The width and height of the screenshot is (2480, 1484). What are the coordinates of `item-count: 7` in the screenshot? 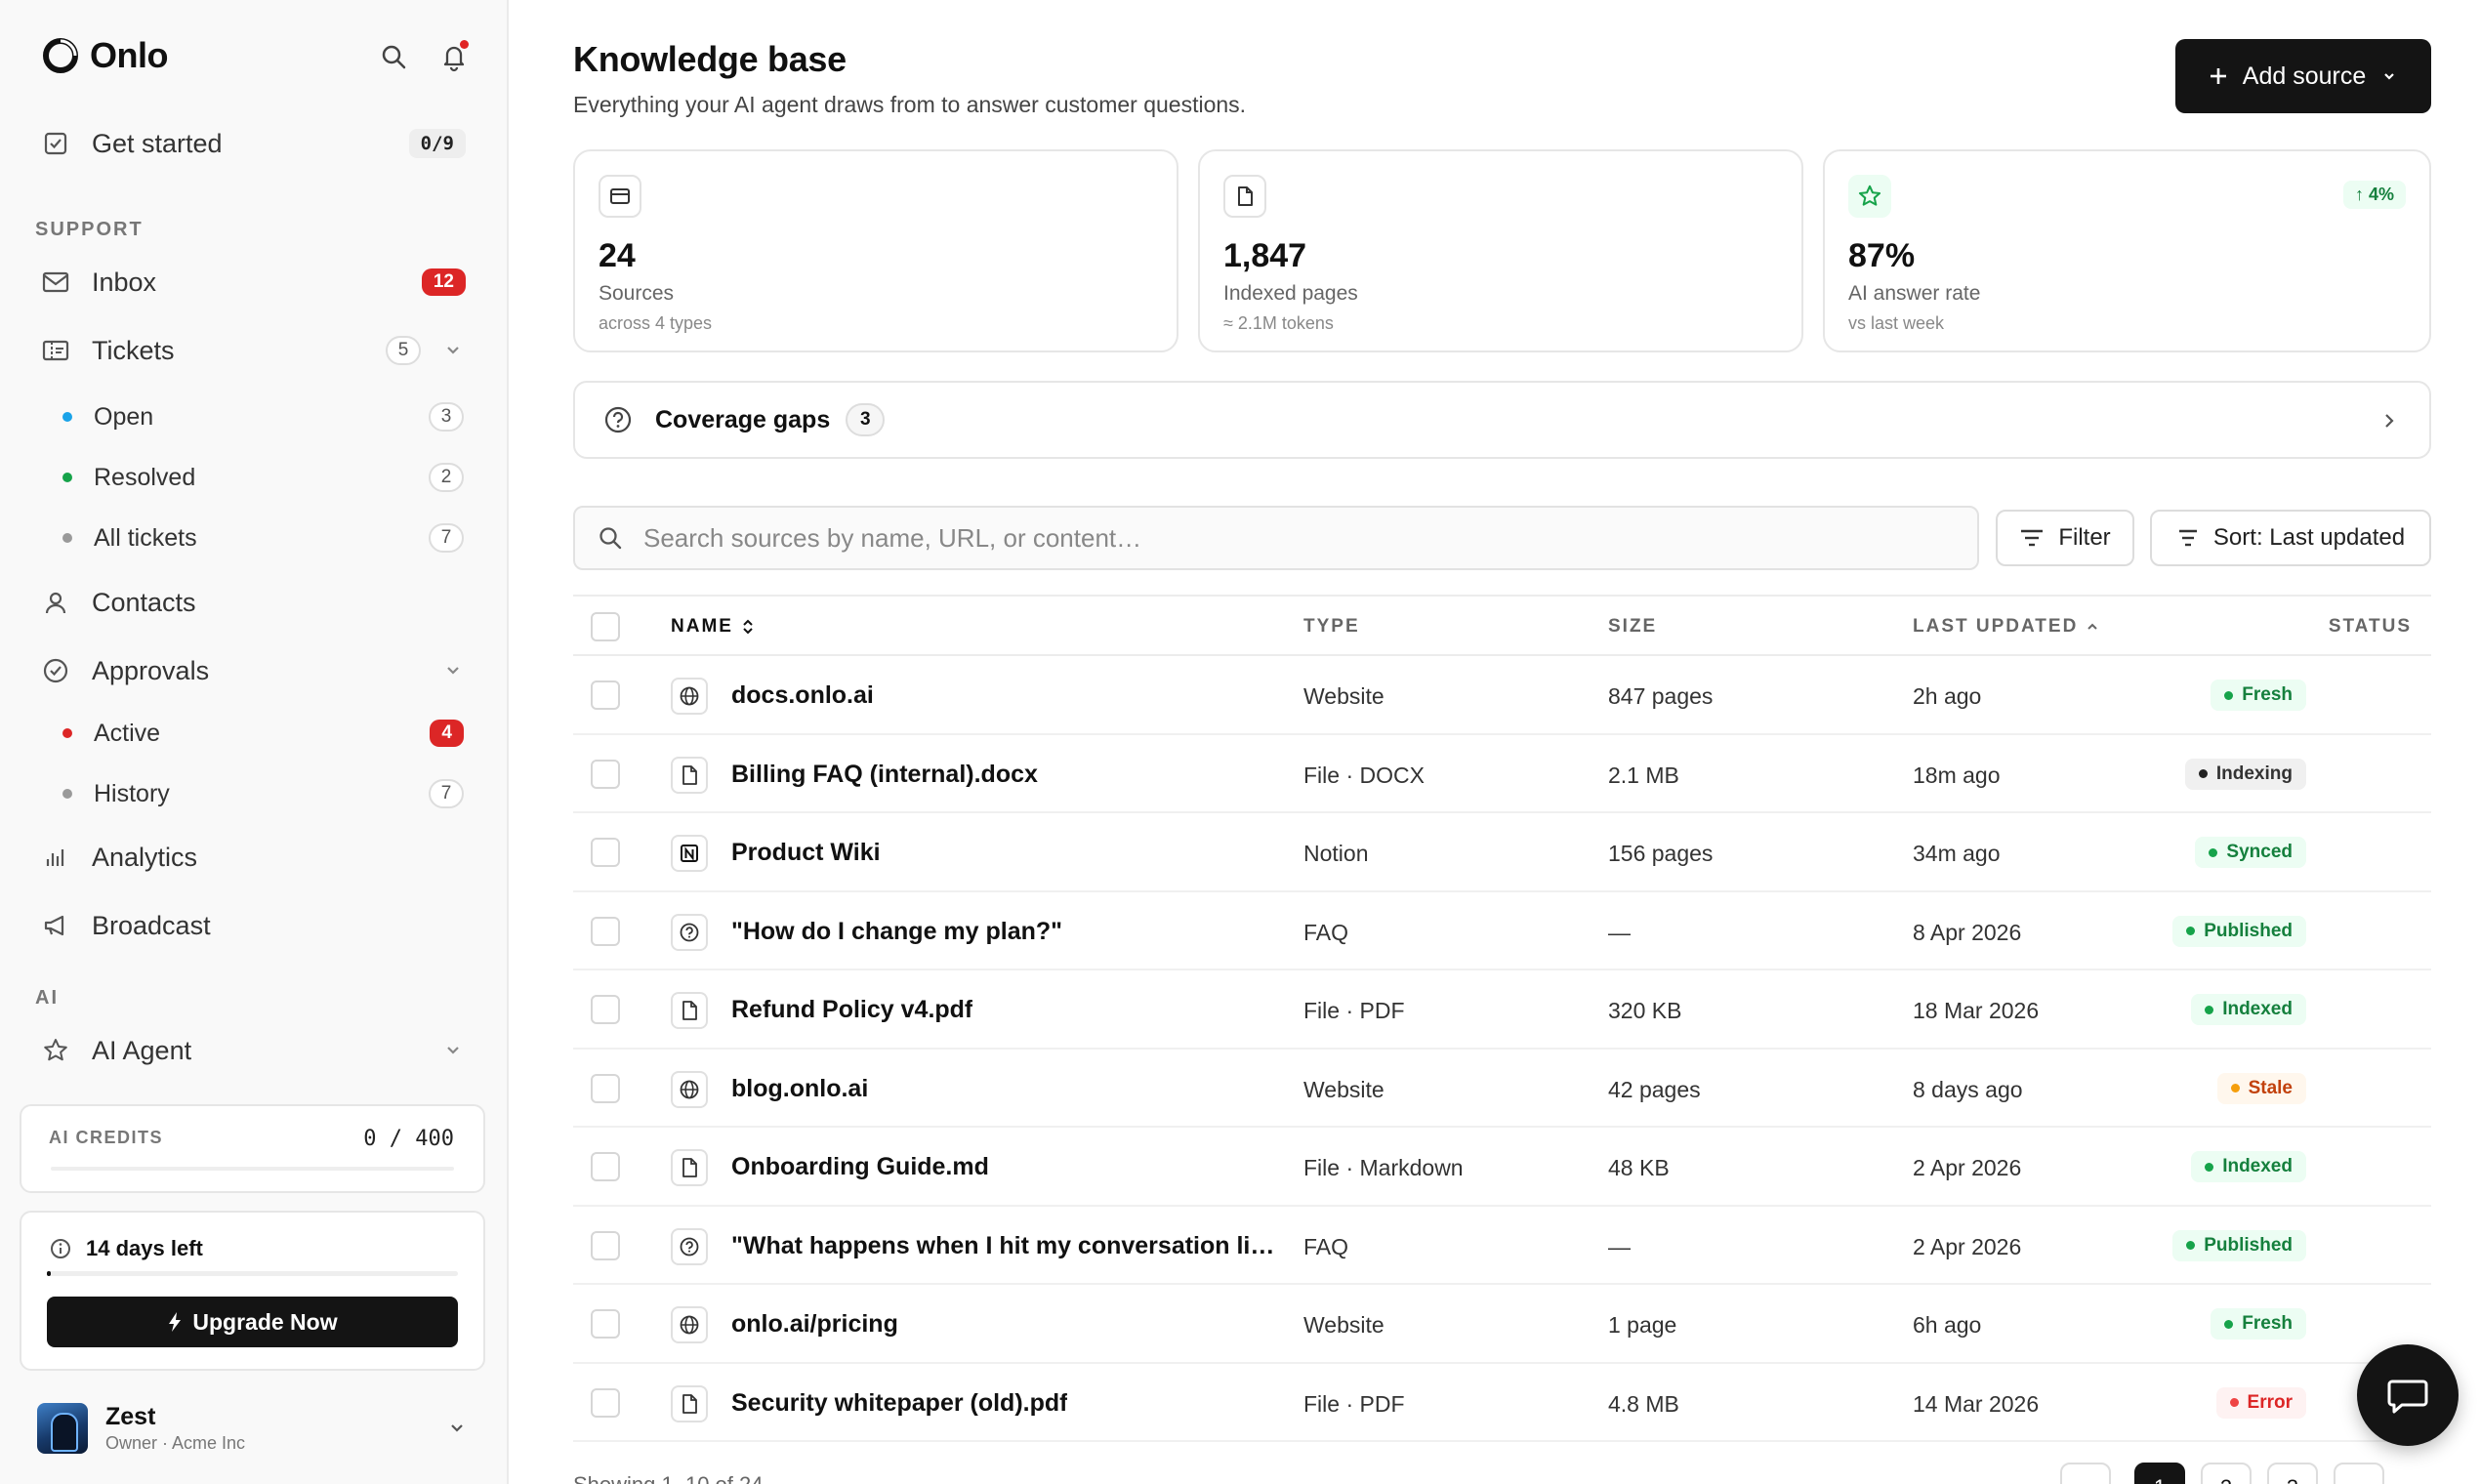 It's located at (446, 794).